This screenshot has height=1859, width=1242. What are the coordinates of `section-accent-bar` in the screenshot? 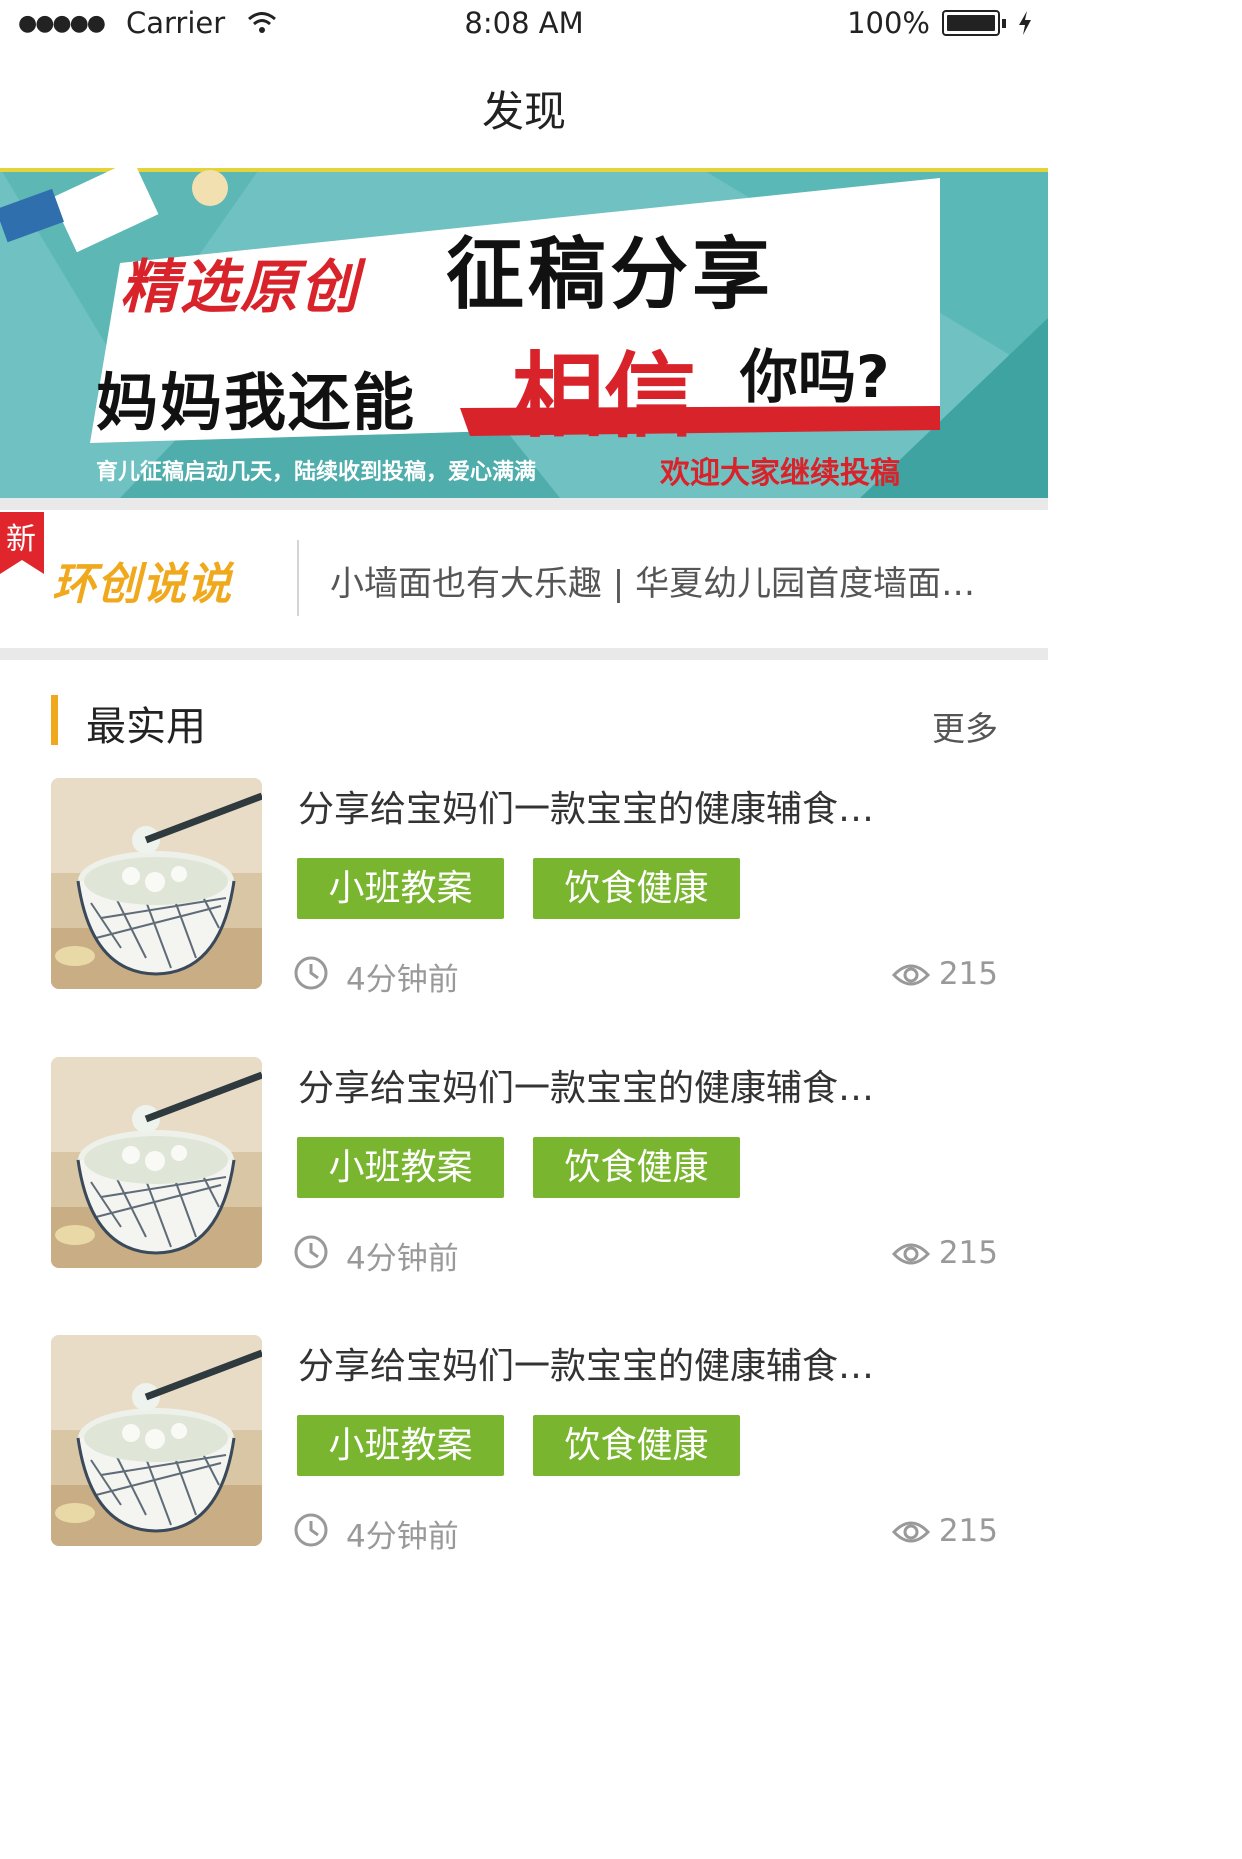 It's located at (54, 720).